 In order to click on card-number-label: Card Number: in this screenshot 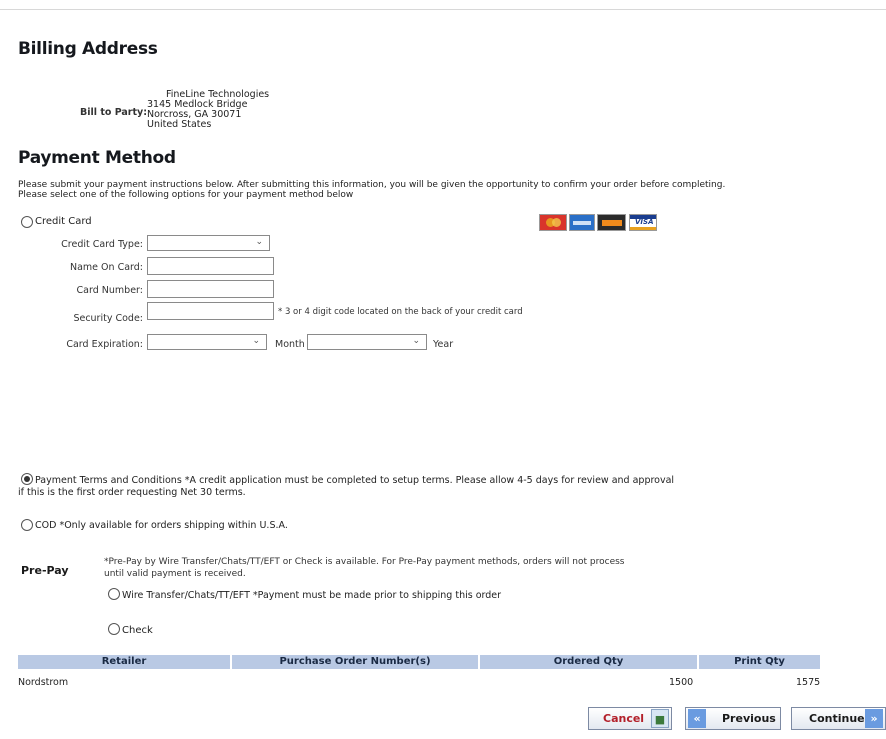, I will do `click(109, 290)`.